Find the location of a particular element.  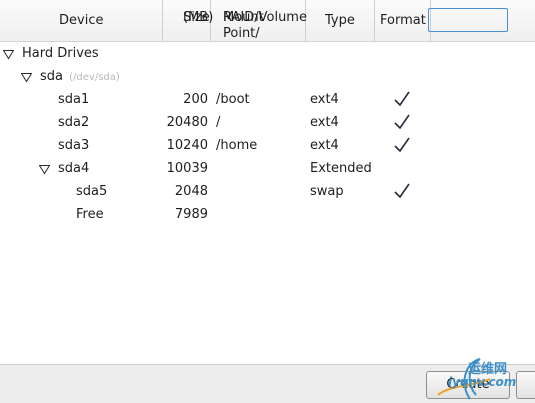

fs-type: swap is located at coordinates (327, 191).